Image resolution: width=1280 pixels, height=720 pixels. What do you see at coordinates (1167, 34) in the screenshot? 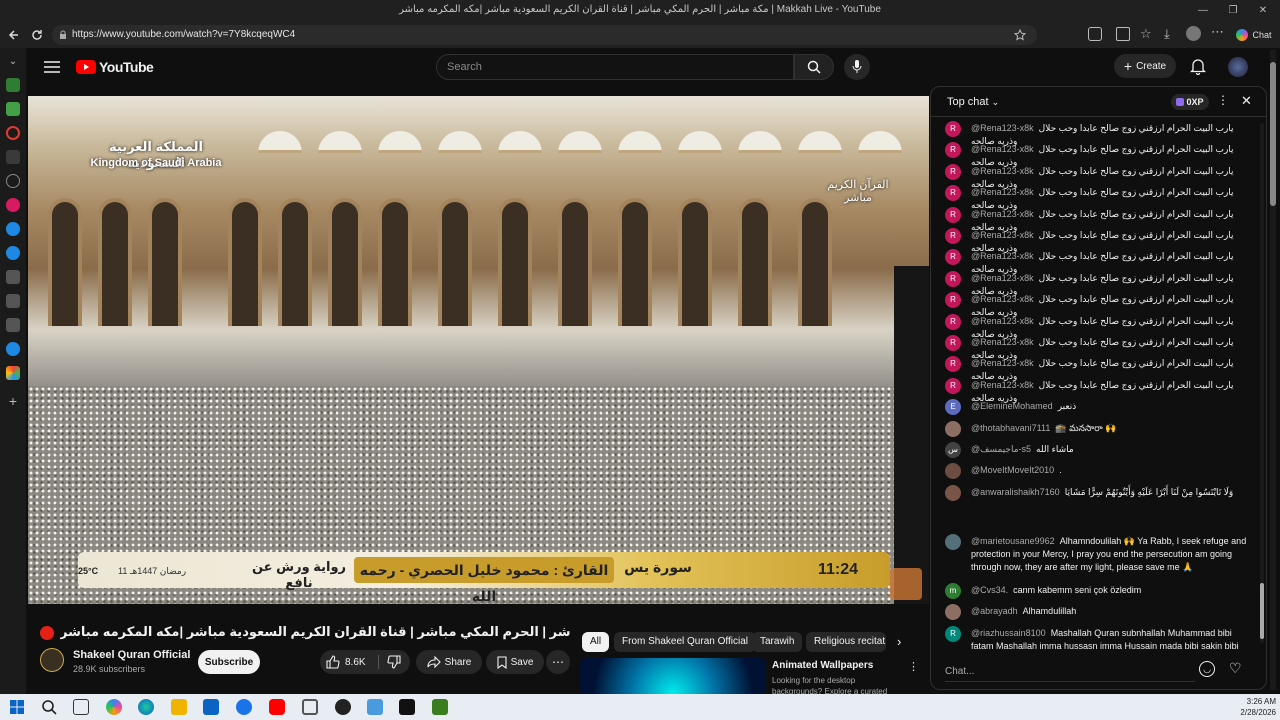
I see `downloads-icon: ⤓` at bounding box center [1167, 34].